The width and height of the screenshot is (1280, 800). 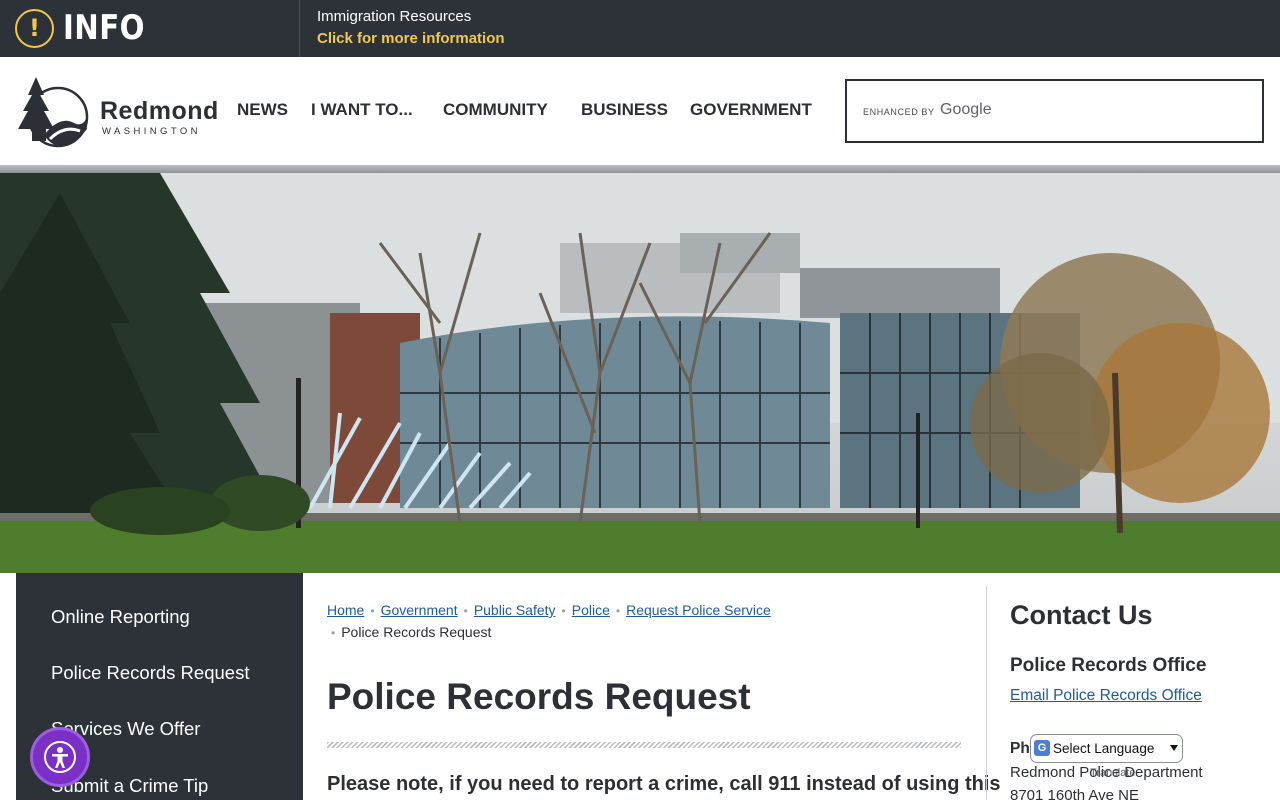 I want to click on google-logo-text: Google, so click(x=966, y=109).